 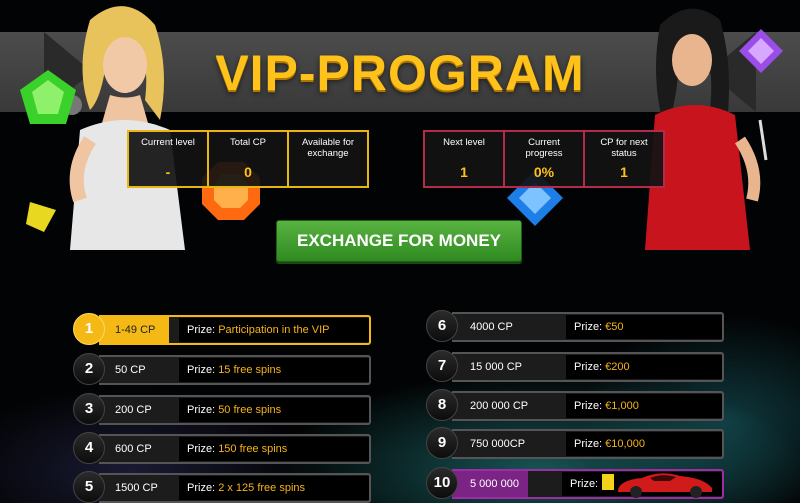 What do you see at coordinates (41, 217) in the screenshot?
I see `yellow-gem-icon` at bounding box center [41, 217].